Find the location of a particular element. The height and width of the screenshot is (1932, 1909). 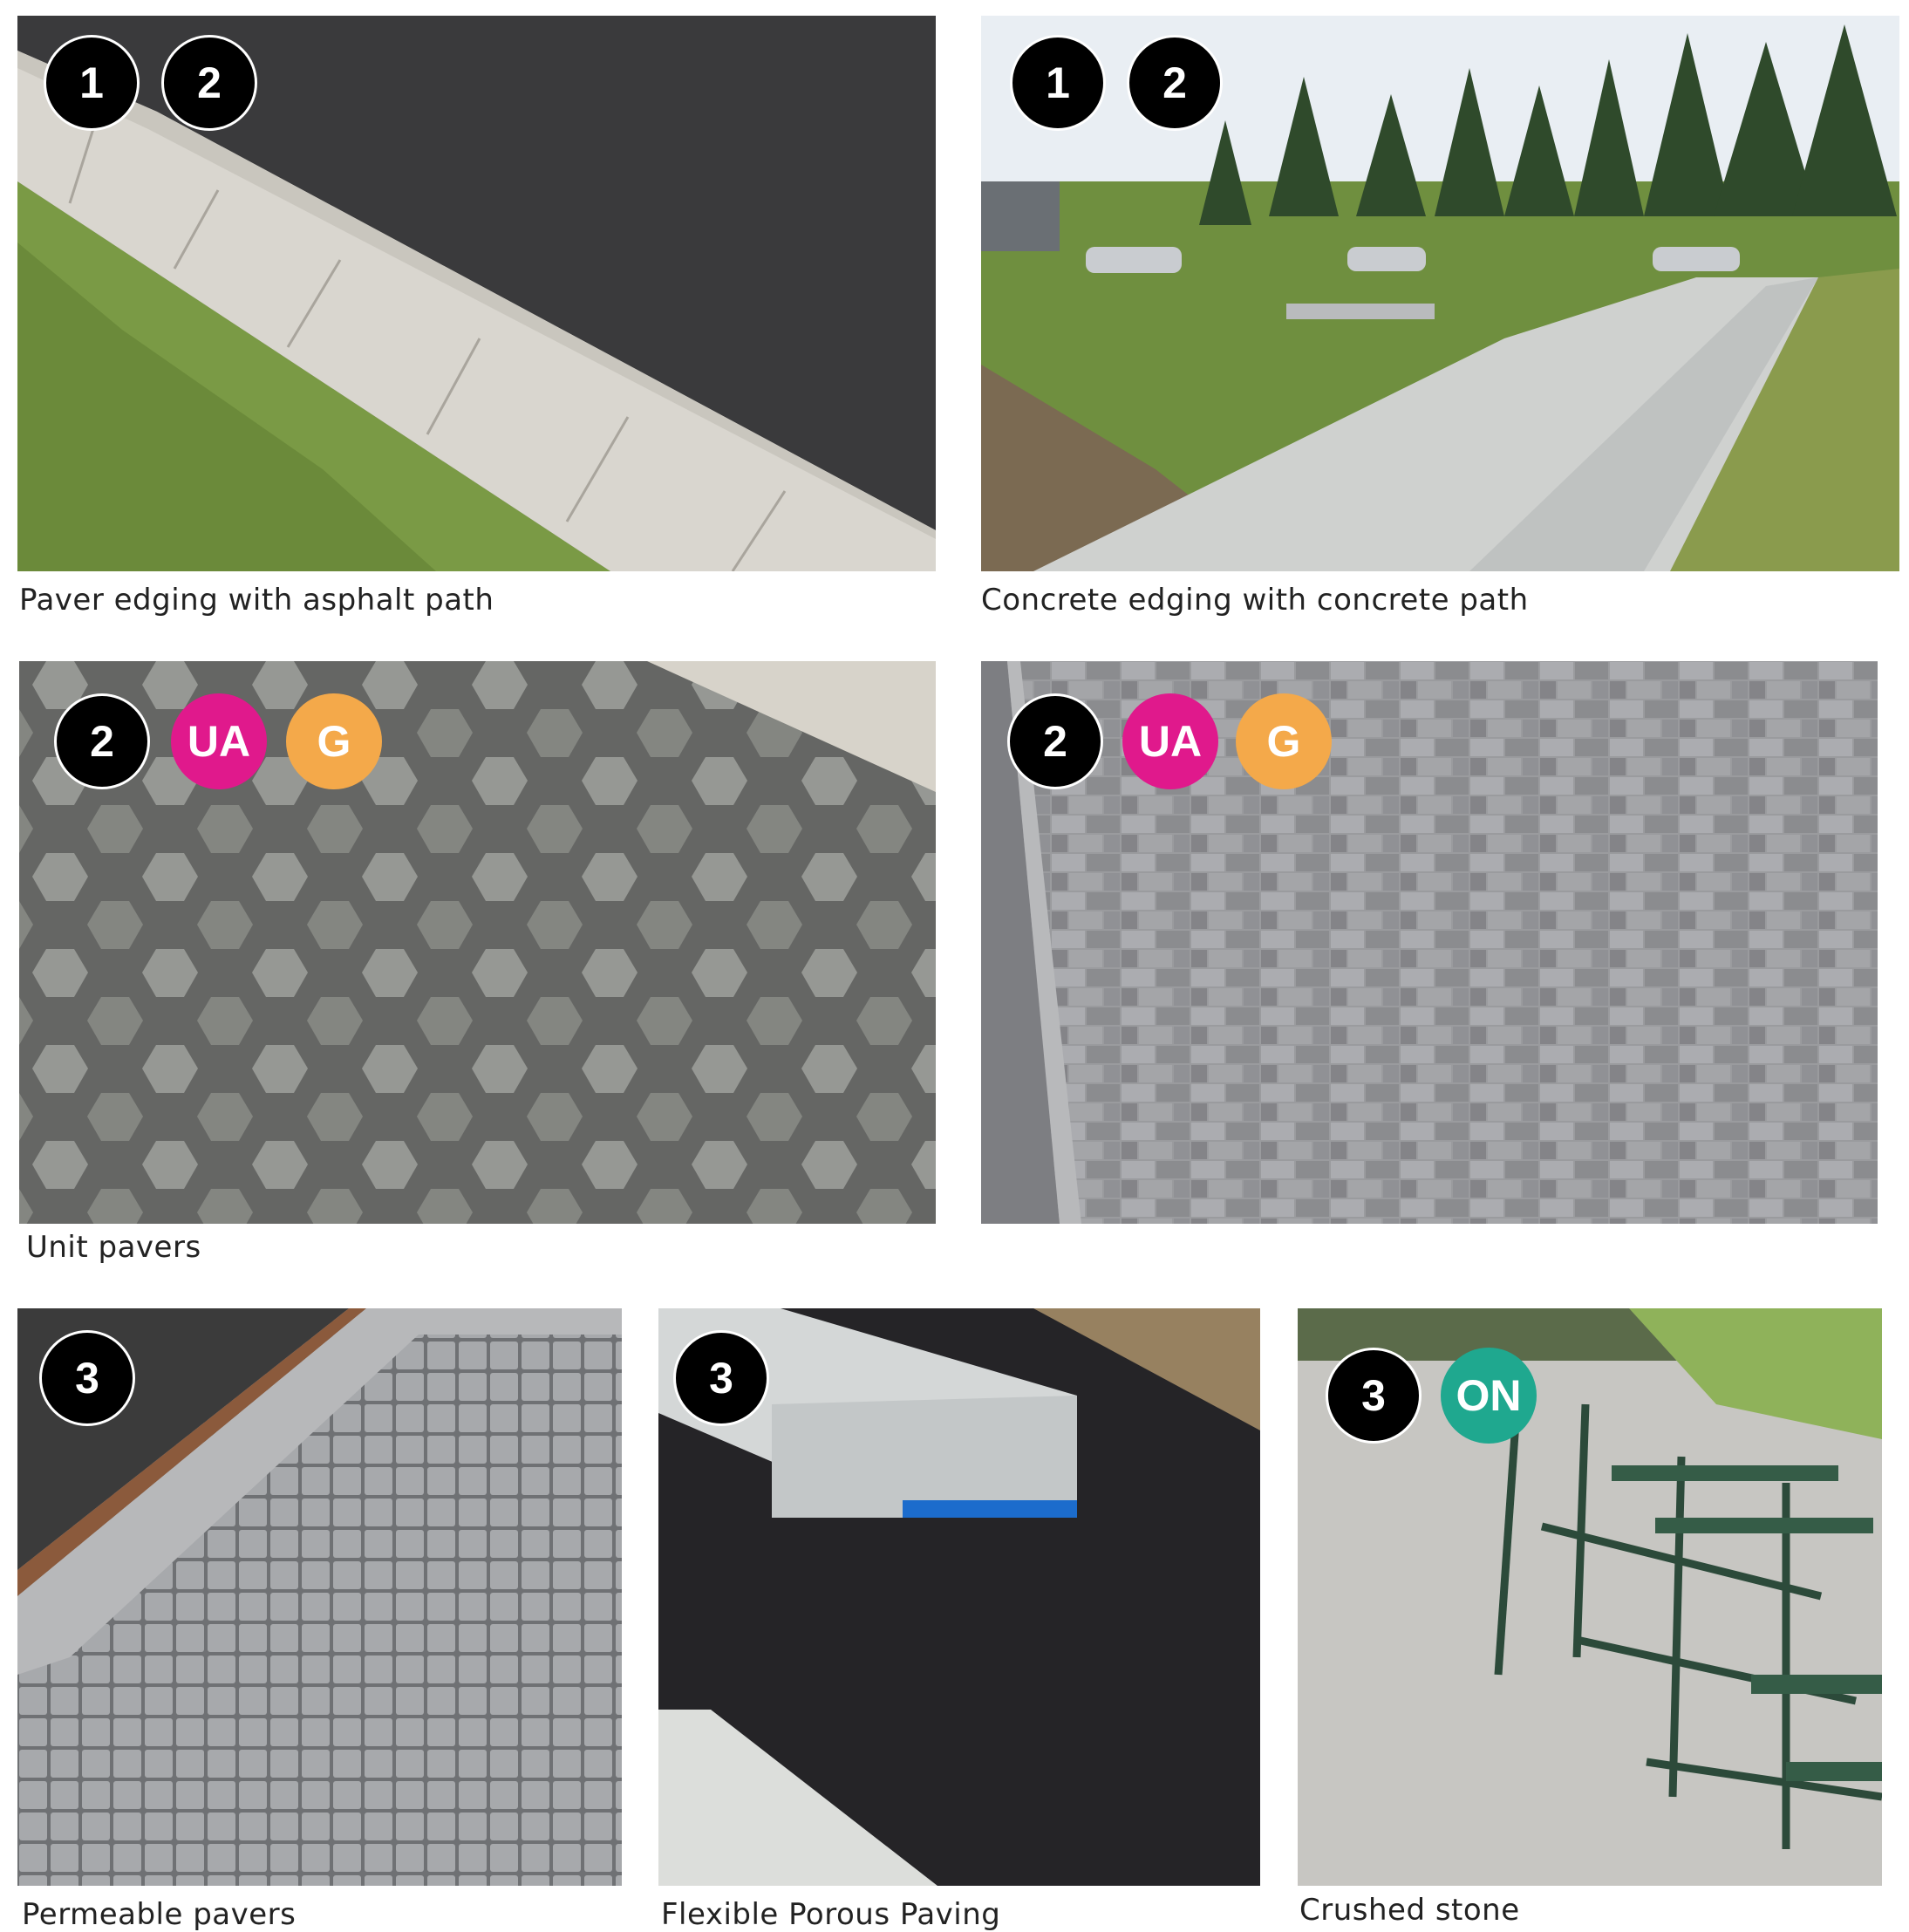

caption-concrete-edging: Concrete edging with concrete path is located at coordinates (1255, 600).